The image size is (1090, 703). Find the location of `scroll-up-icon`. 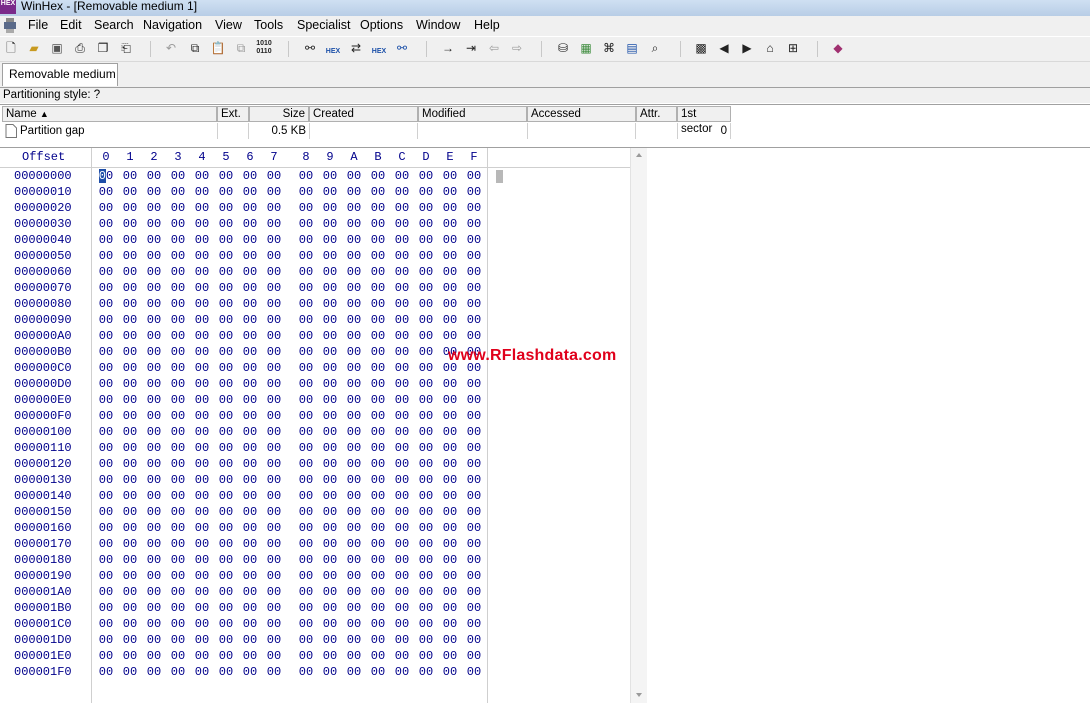

scroll-up-icon is located at coordinates (639, 155).